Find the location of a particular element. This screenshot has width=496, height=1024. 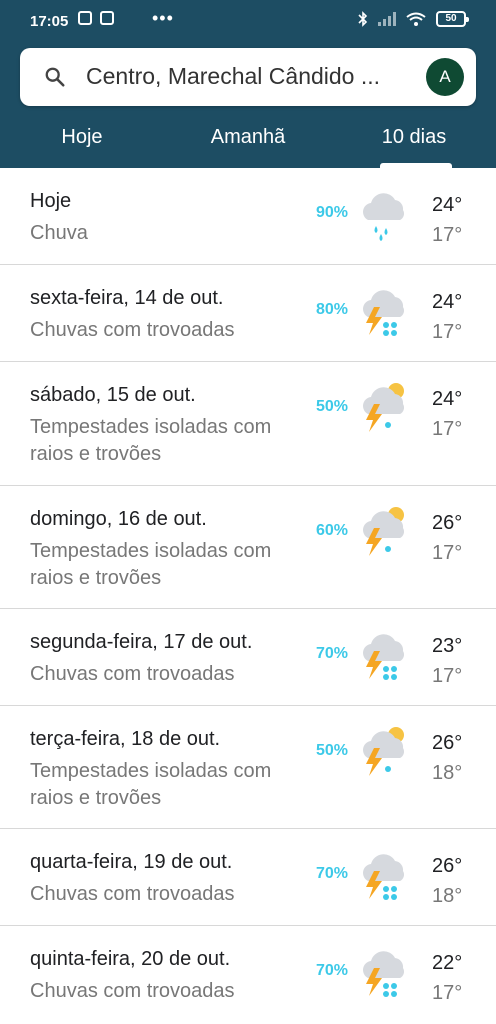

forecast-temps: 23° 17° is located at coordinates (447, 661).